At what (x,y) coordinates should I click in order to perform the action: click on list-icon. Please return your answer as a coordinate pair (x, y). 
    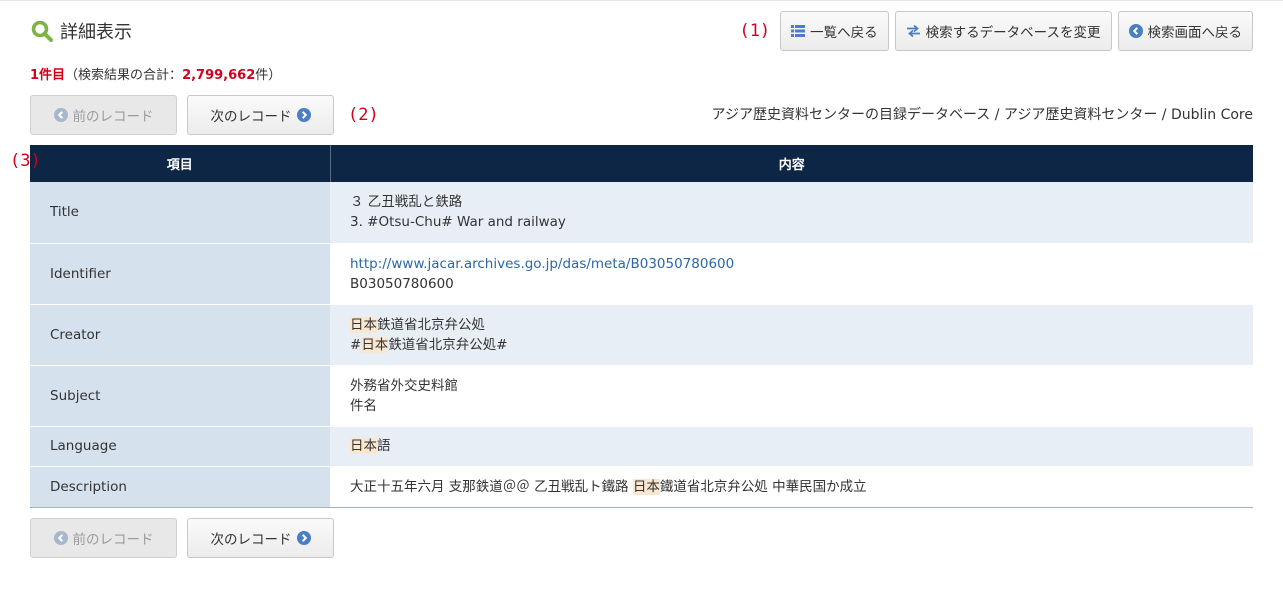
    Looking at the image, I should click on (798, 31).